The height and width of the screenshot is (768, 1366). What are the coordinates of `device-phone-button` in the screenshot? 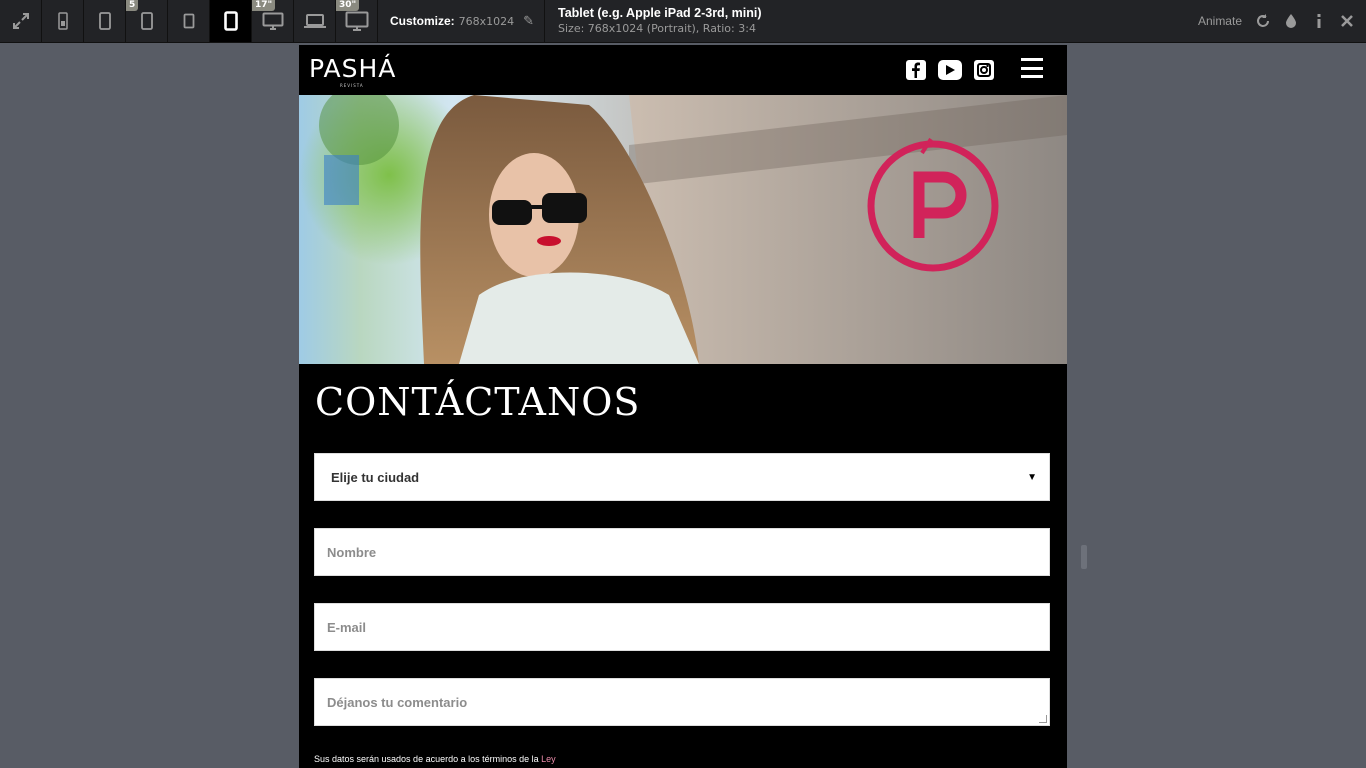 It's located at (105, 21).